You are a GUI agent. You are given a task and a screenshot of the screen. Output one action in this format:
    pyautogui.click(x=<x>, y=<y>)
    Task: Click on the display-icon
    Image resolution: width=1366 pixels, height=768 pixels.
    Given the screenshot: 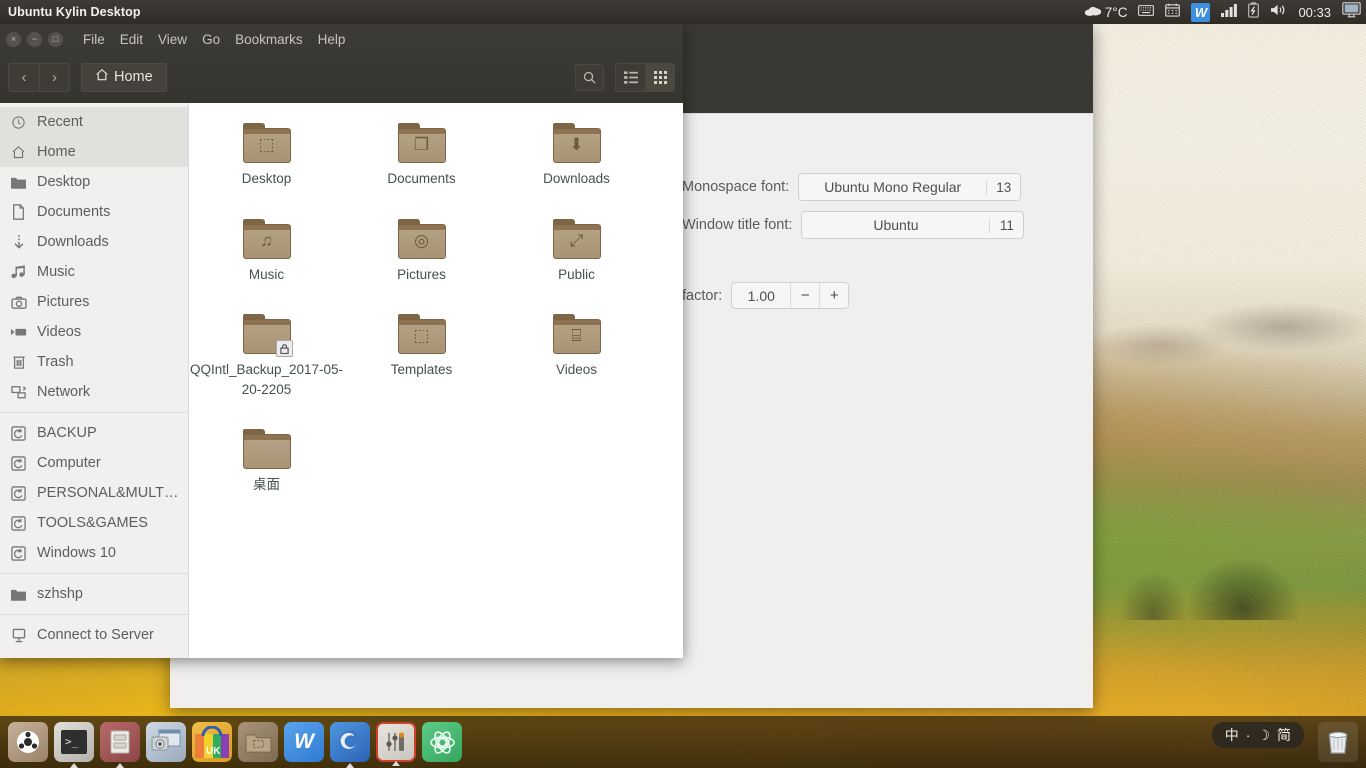 What is the action you would take?
    pyautogui.click(x=1351, y=12)
    